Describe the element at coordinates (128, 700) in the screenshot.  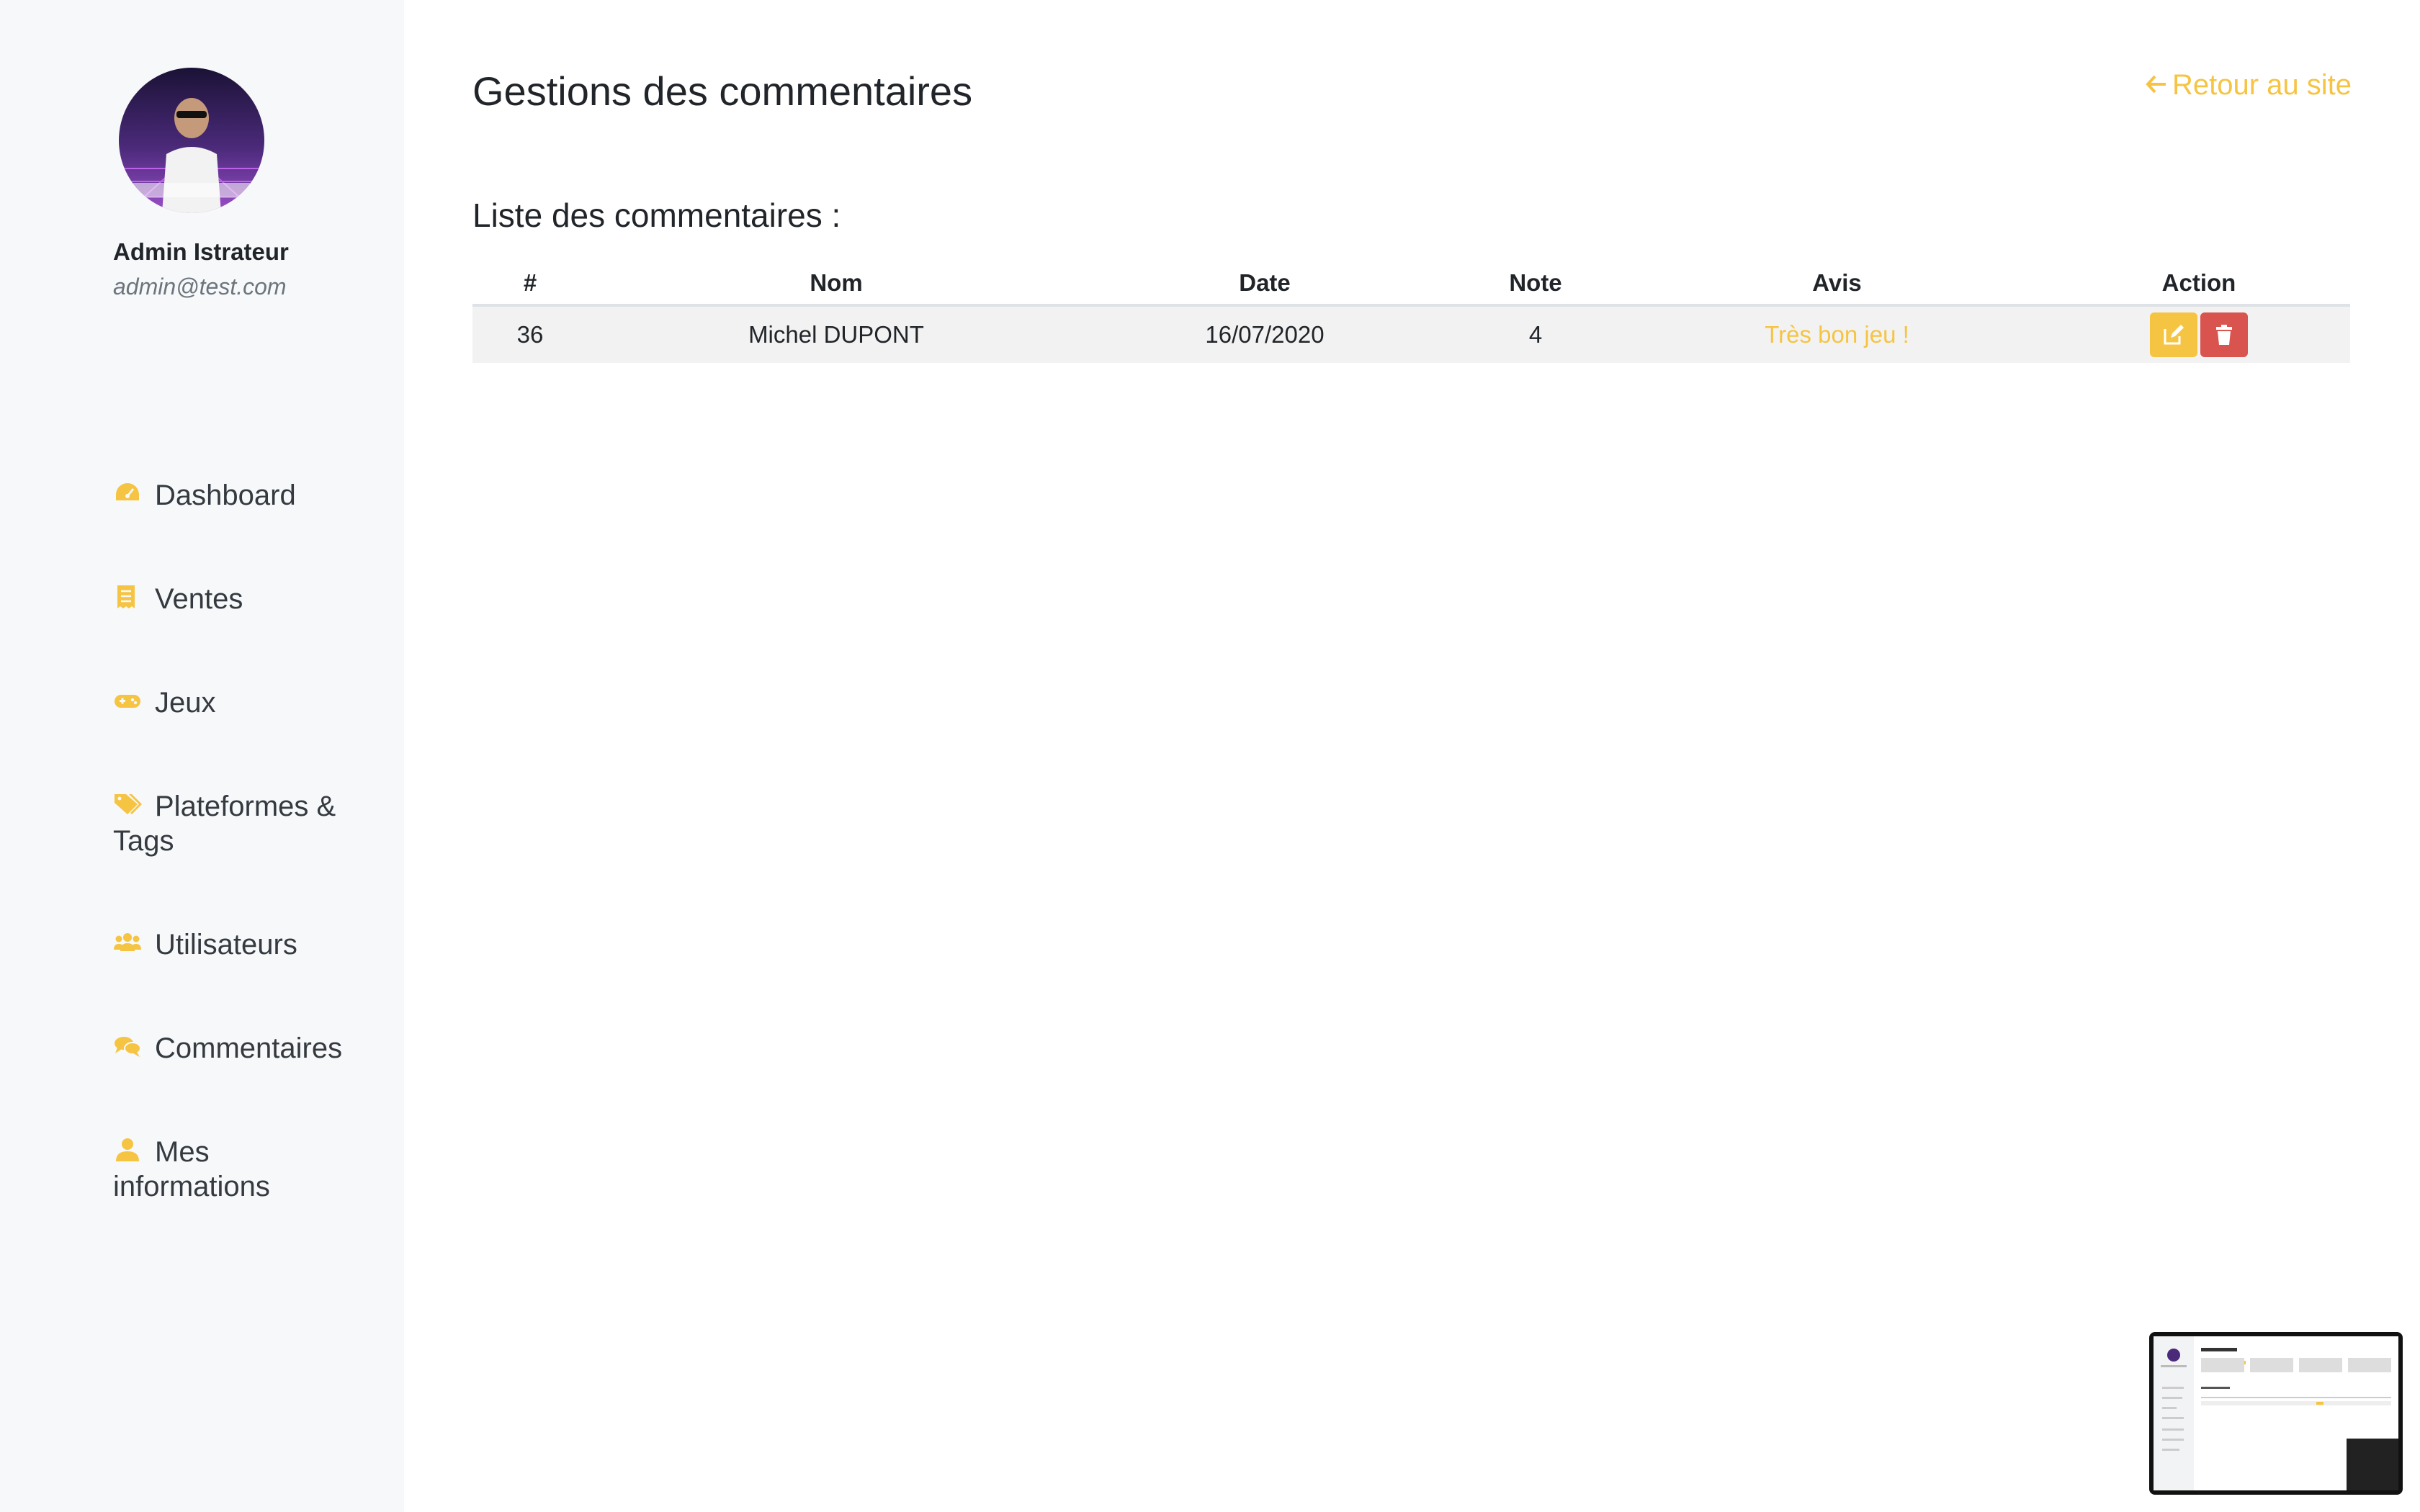
I see `gamepad-icon` at that location.